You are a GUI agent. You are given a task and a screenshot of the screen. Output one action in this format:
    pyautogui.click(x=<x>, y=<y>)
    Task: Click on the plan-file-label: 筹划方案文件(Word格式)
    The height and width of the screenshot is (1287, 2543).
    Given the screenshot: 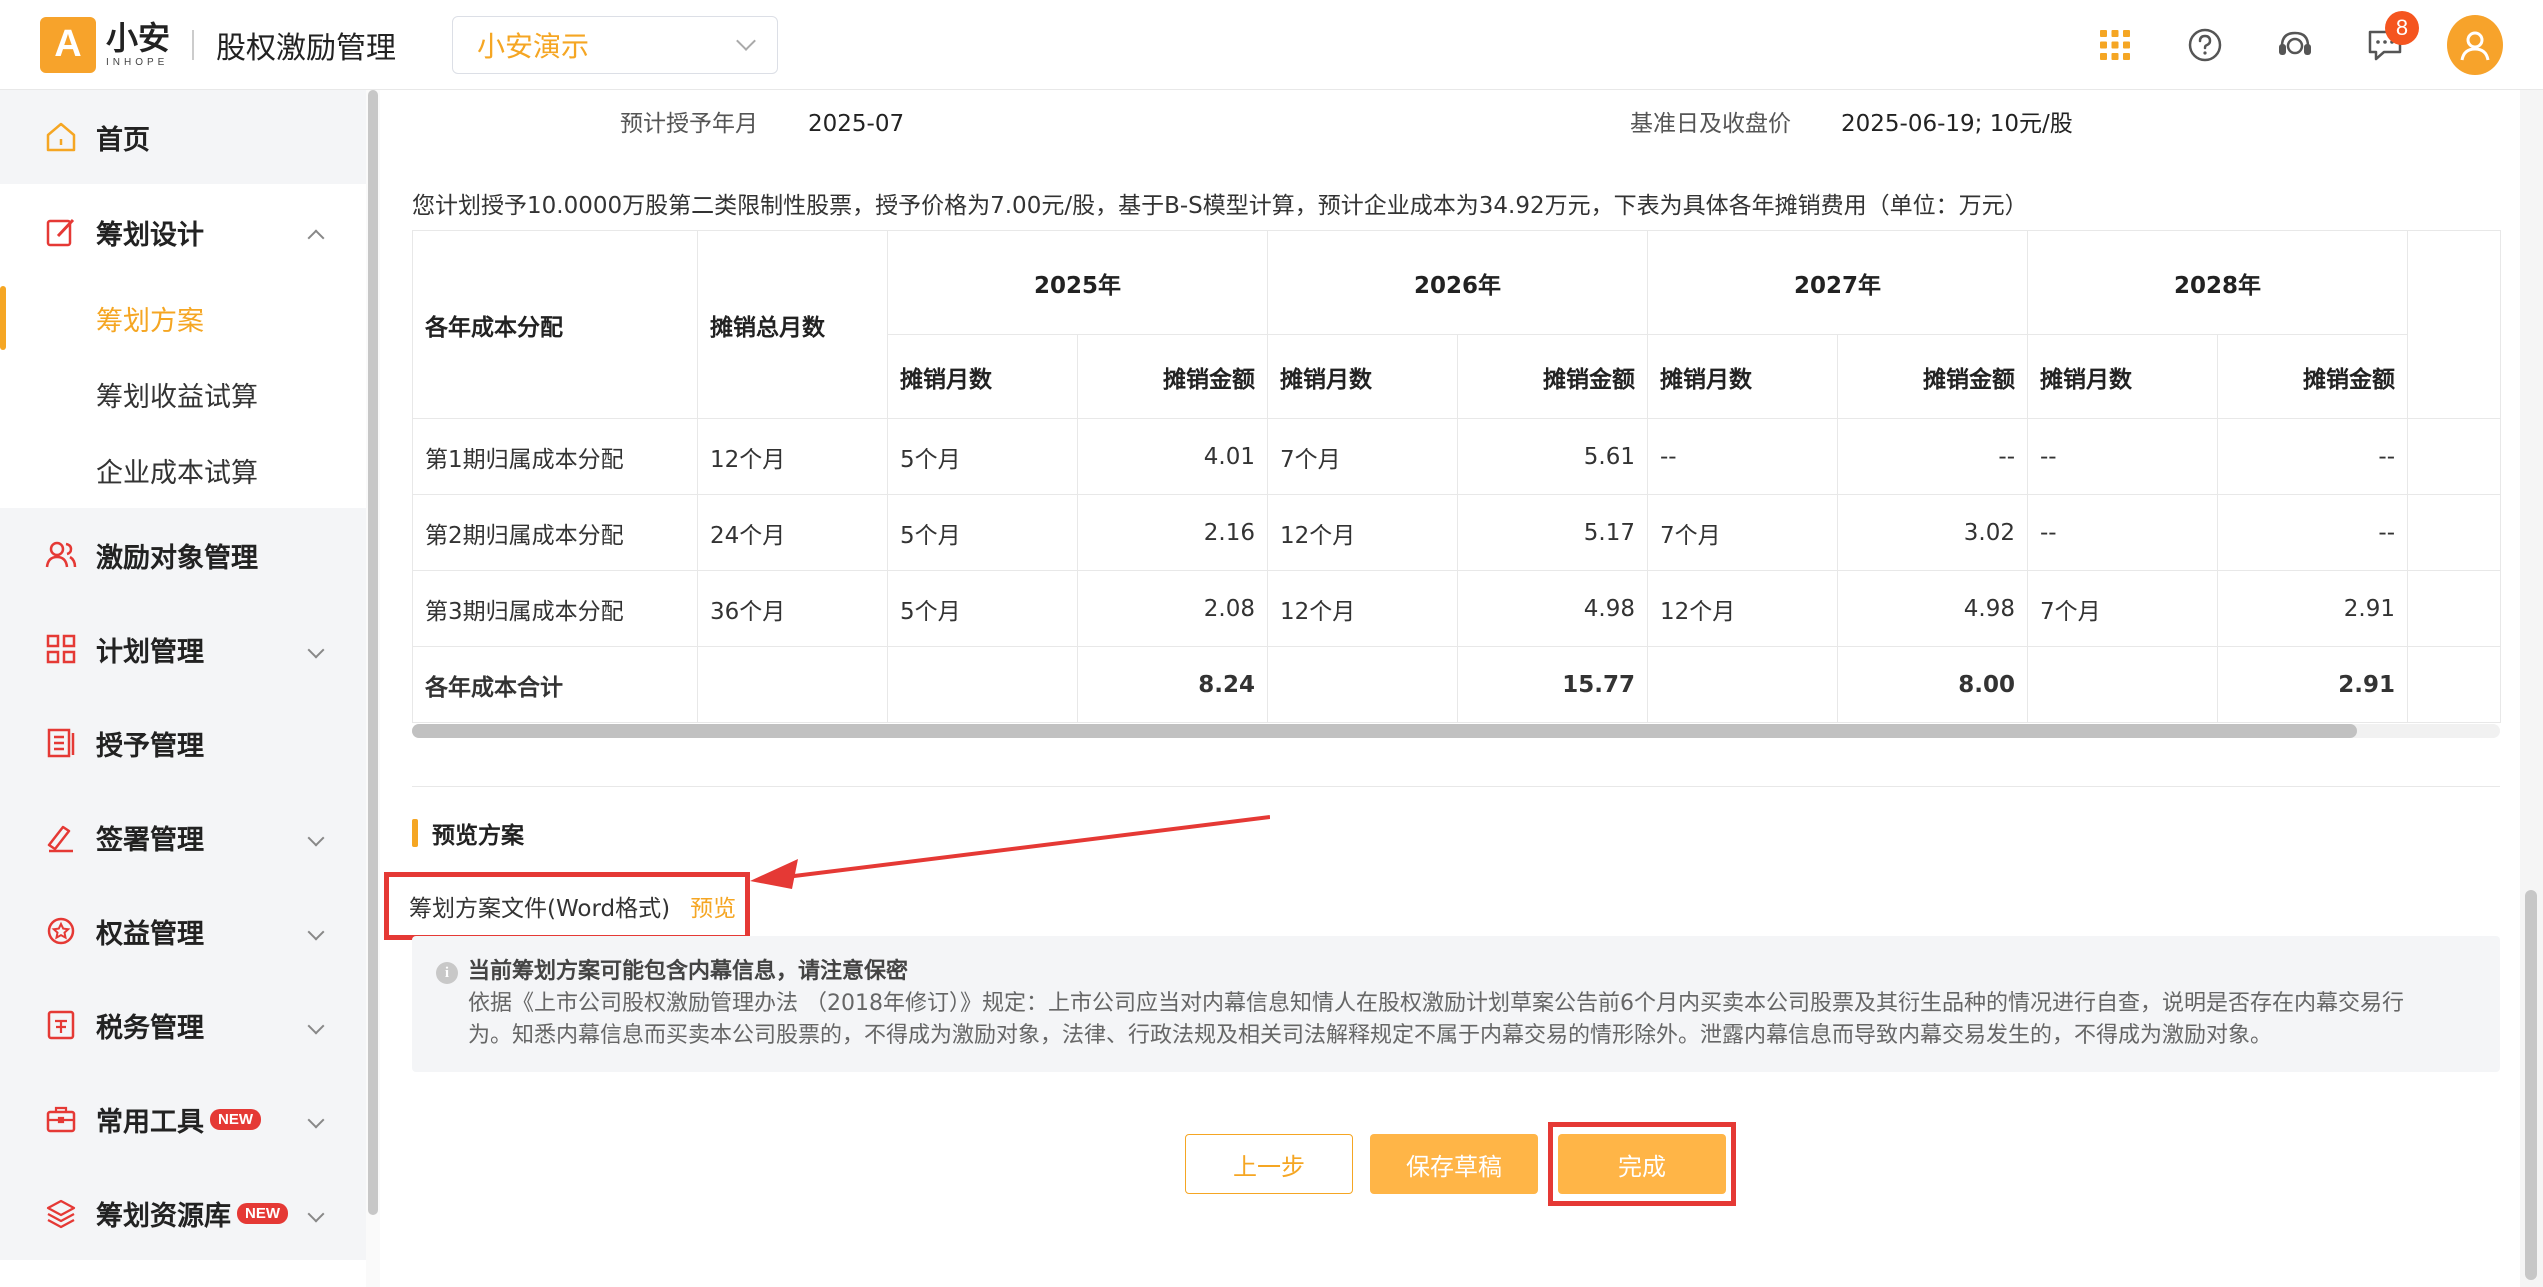 What is the action you would take?
    pyautogui.click(x=540, y=909)
    